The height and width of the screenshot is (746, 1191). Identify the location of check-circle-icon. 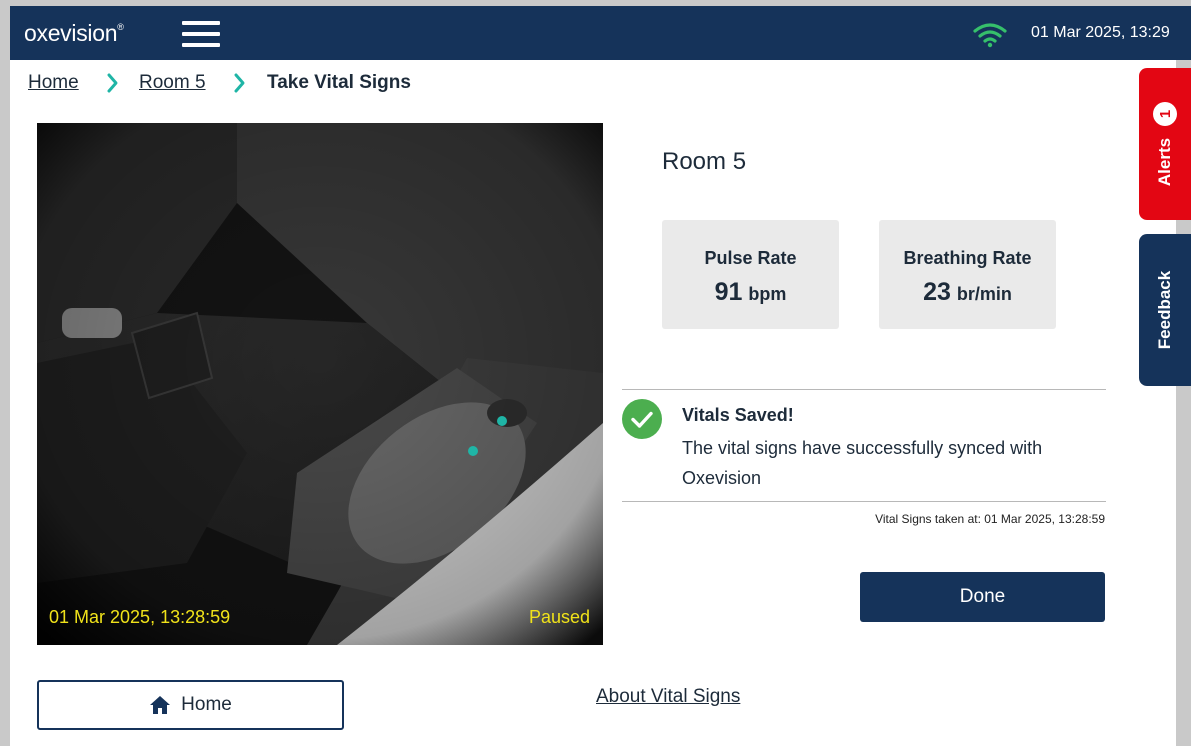
(642, 419).